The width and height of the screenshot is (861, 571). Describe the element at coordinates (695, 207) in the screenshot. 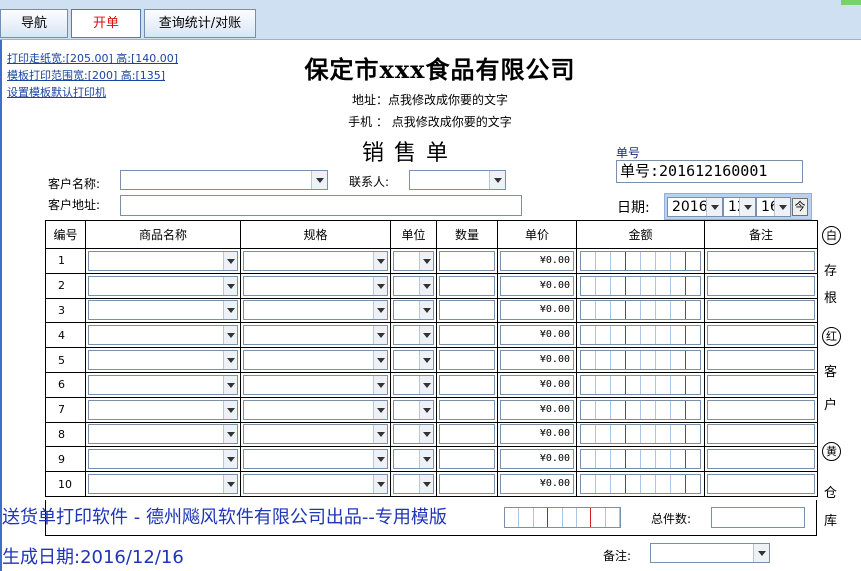

I see `year-select: 2016` at that location.